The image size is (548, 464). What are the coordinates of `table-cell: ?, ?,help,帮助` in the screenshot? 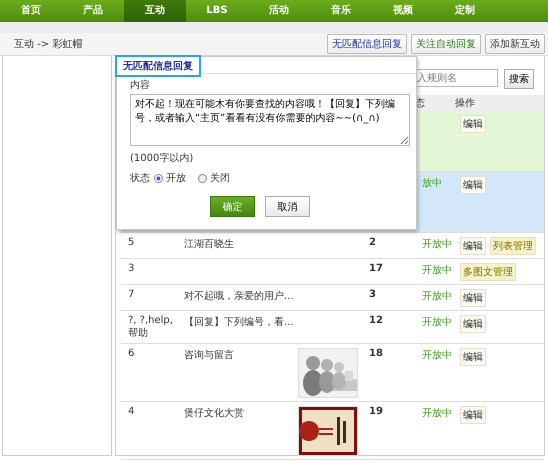 It's located at (150, 327).